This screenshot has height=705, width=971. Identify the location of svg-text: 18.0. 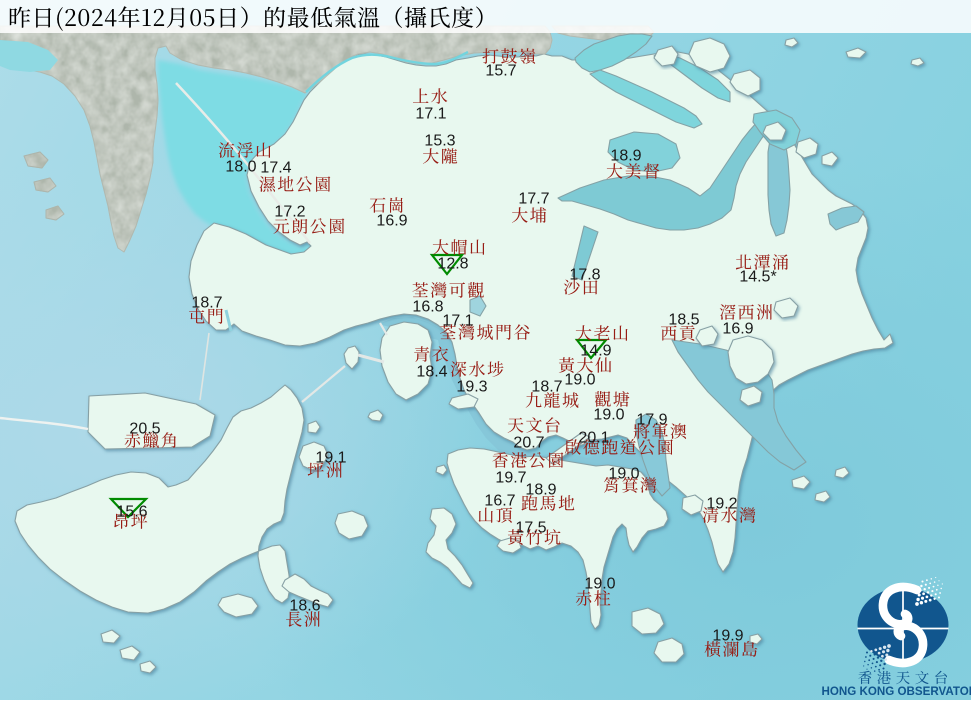
(240, 166).